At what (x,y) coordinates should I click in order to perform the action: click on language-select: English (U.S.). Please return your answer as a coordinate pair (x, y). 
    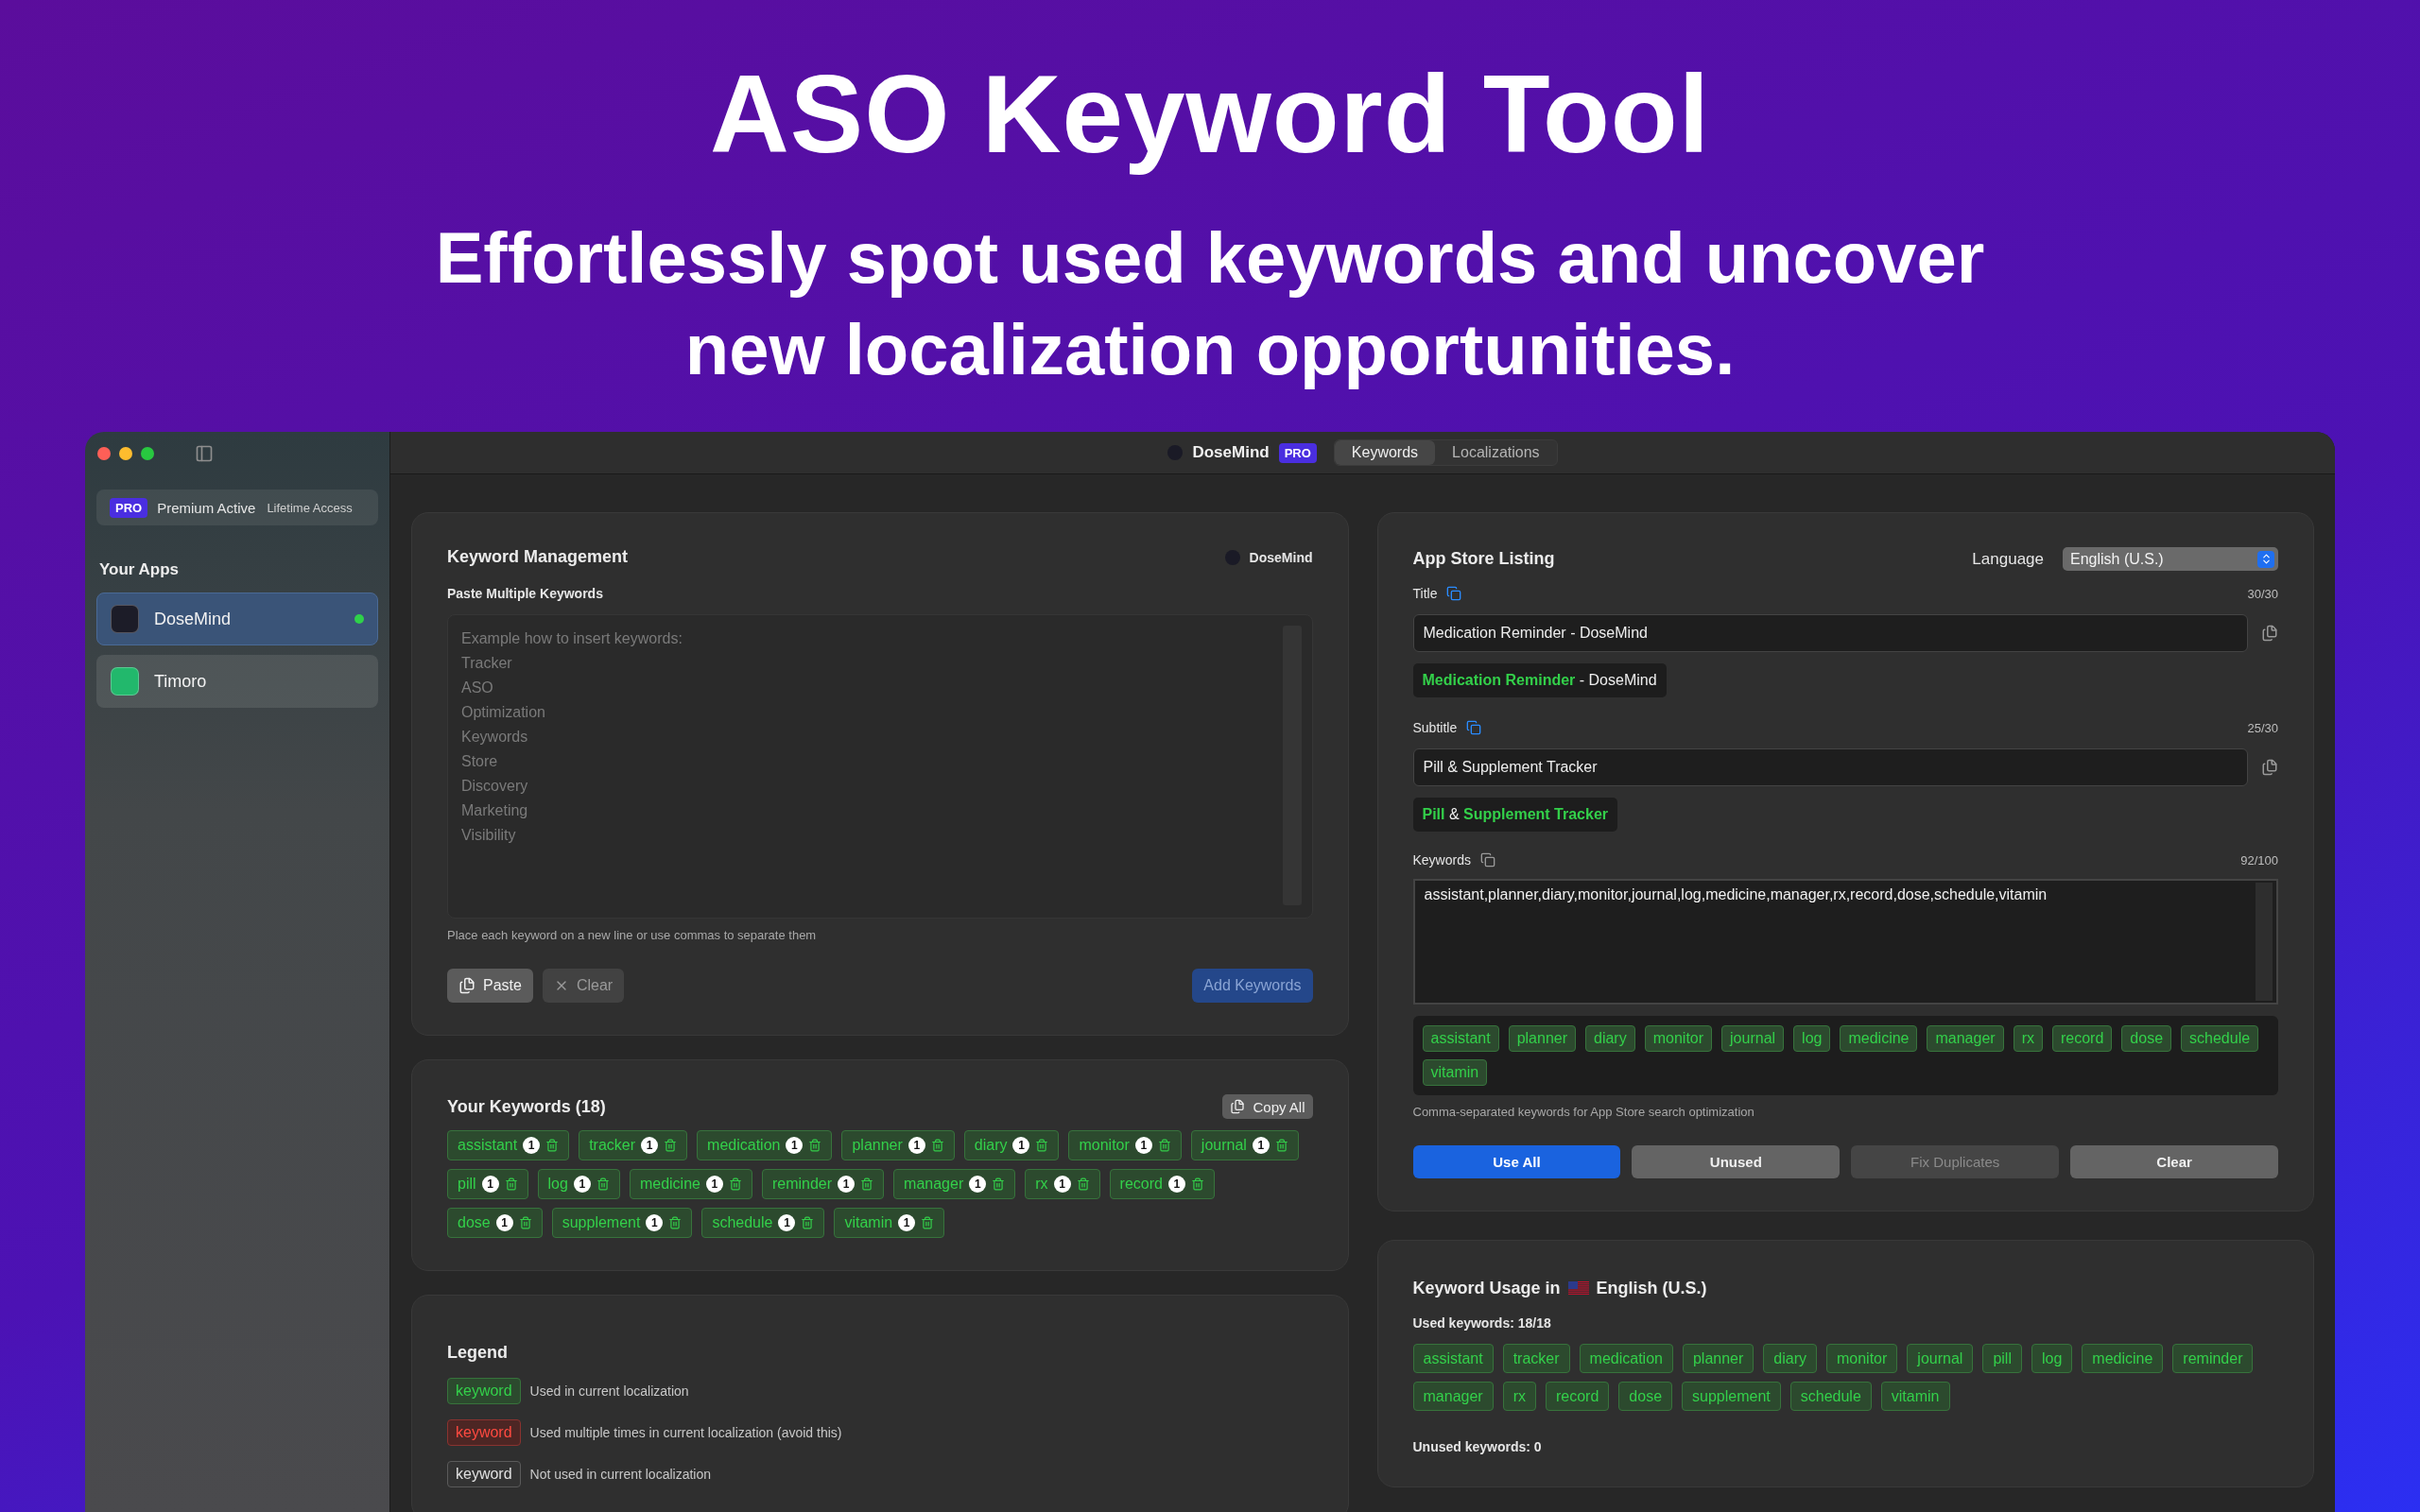
    Looking at the image, I should click on (2170, 559).